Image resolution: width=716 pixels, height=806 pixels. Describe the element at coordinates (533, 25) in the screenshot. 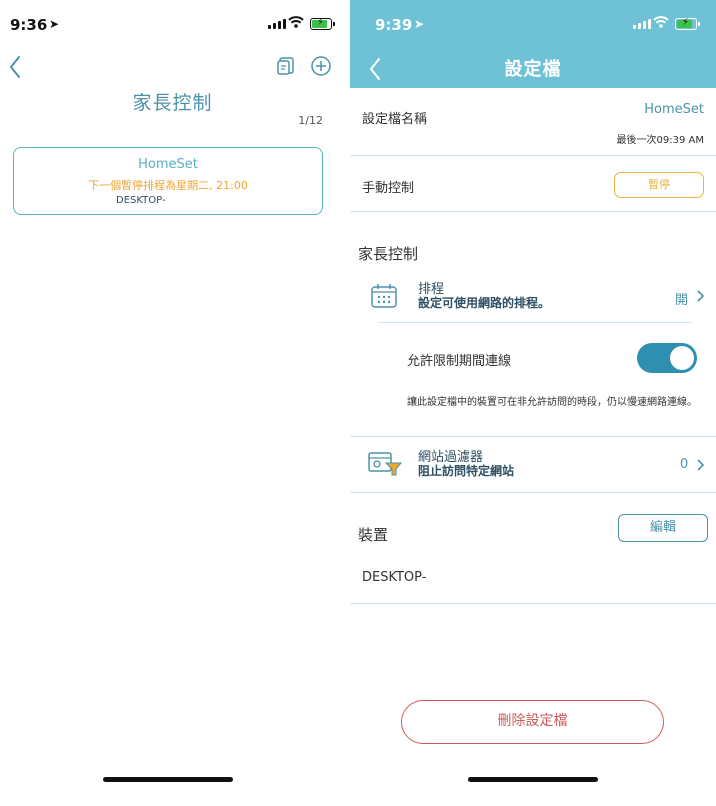

I see `status-bar: 9:39 ➤ ⚡` at that location.